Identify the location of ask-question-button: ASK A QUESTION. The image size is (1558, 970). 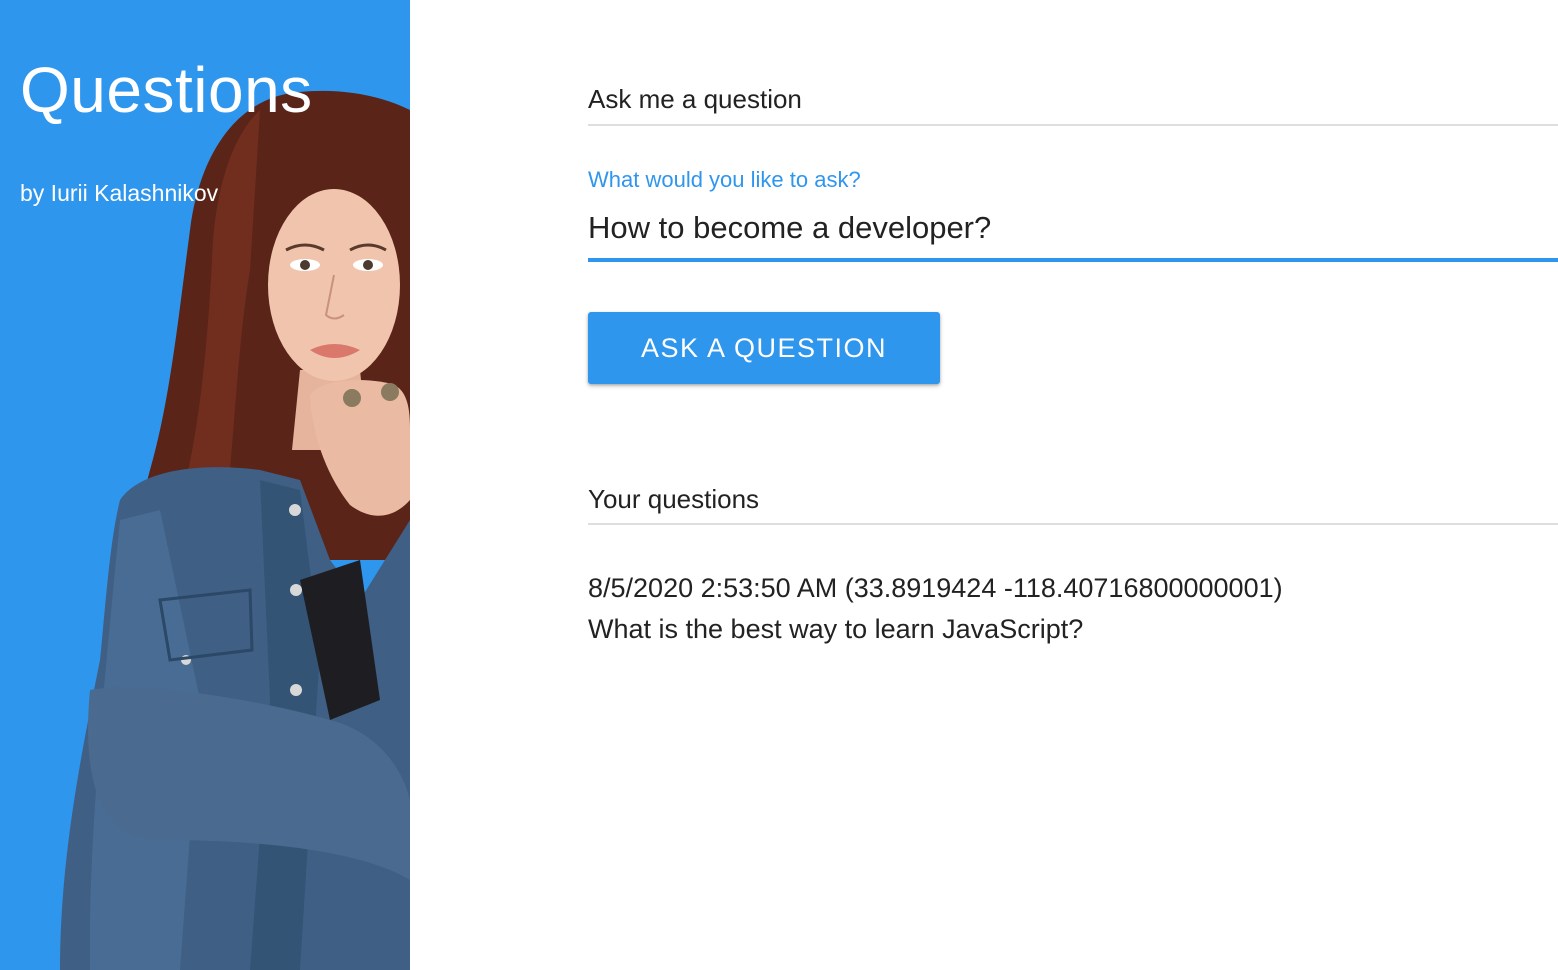
(764, 348).